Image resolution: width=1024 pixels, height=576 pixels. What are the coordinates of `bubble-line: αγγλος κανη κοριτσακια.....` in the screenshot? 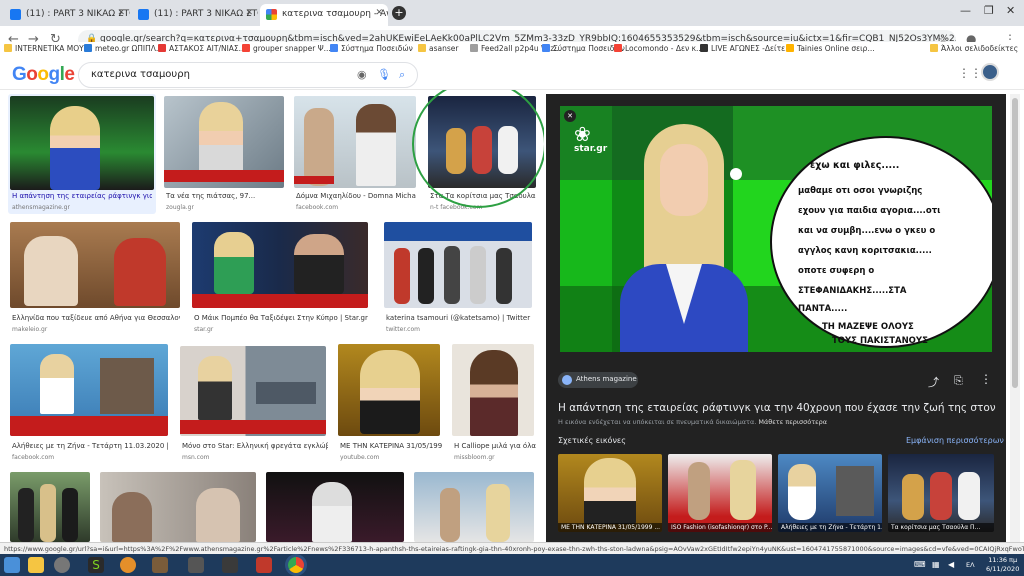 It's located at (865, 251).